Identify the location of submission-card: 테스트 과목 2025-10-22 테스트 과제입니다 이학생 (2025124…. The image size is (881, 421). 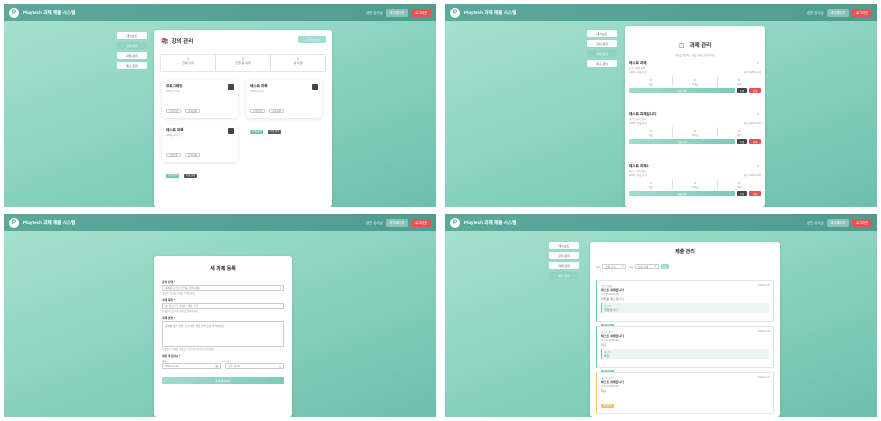
(685, 350).